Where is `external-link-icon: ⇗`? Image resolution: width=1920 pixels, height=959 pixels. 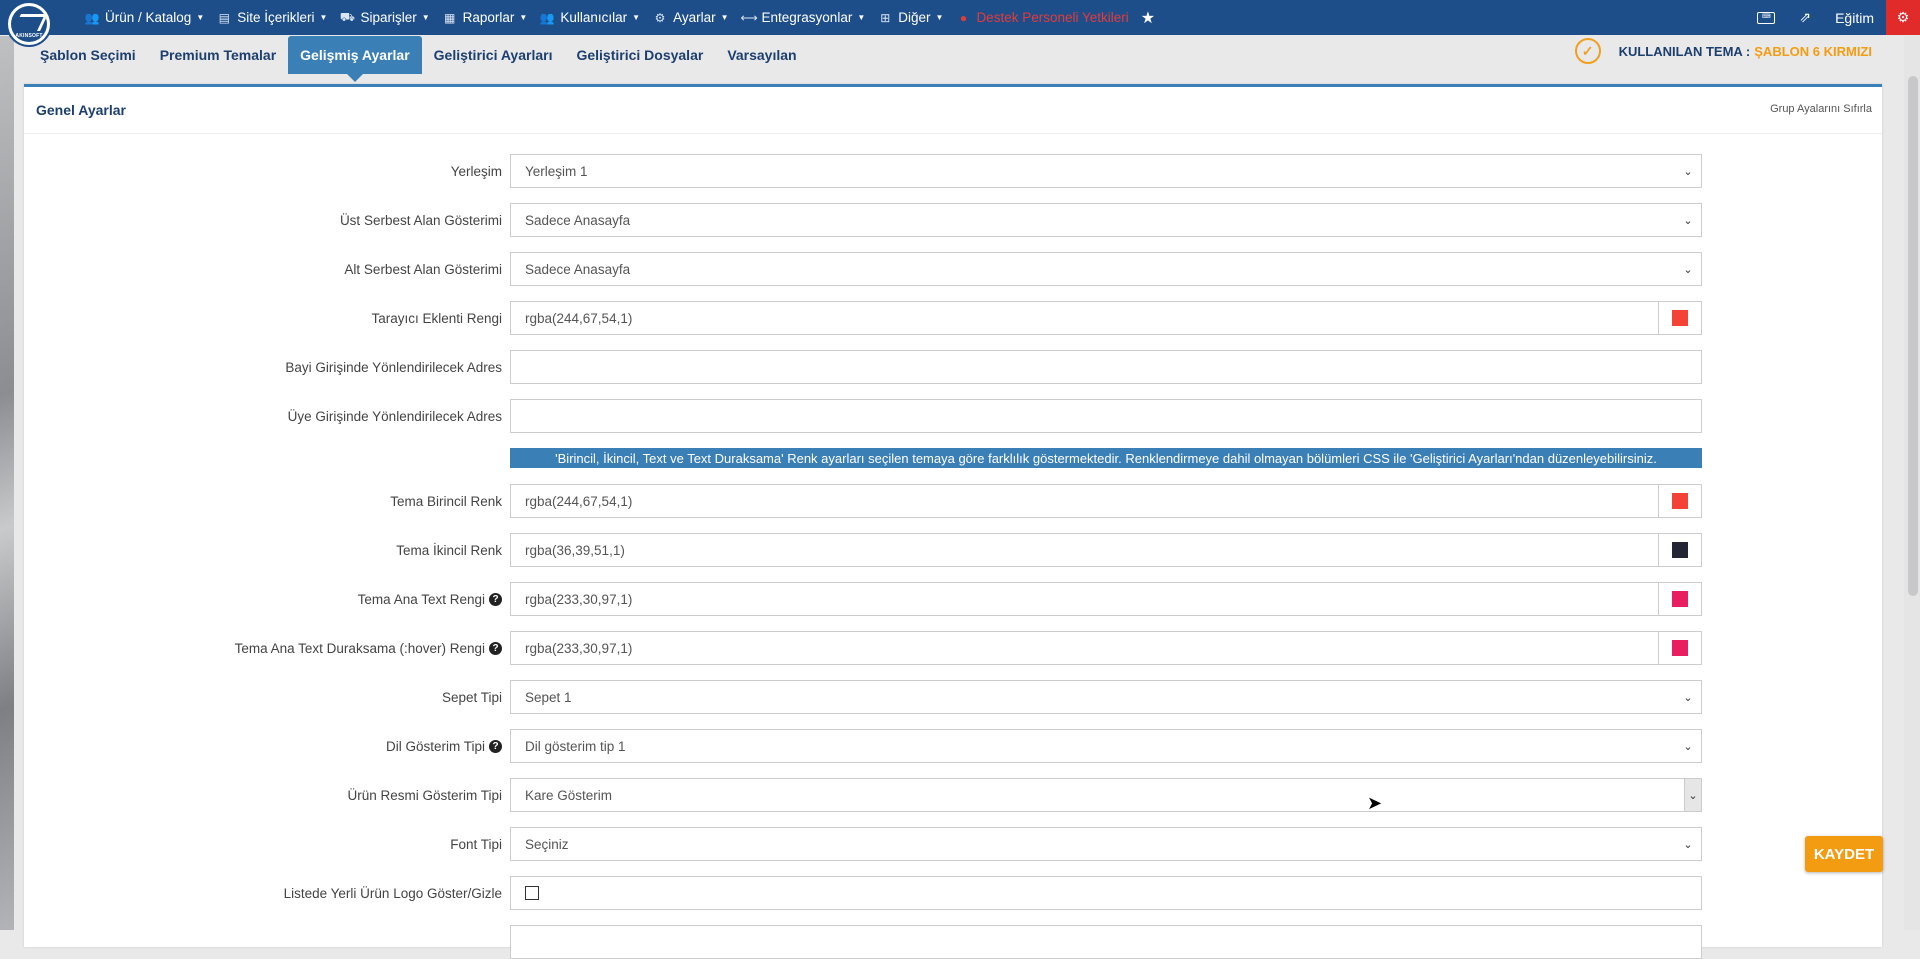
external-link-icon: ⇗ is located at coordinates (1805, 17).